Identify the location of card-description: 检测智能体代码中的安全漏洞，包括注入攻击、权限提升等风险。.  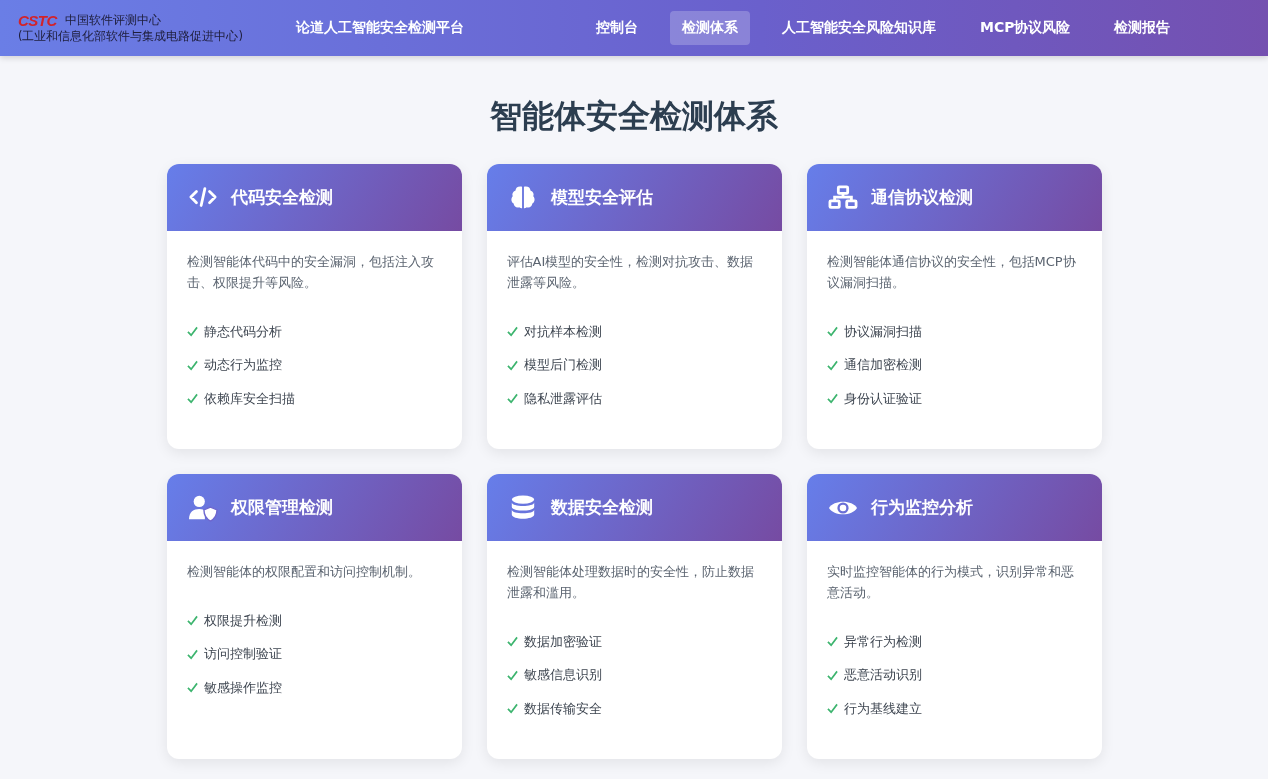
(310, 272).